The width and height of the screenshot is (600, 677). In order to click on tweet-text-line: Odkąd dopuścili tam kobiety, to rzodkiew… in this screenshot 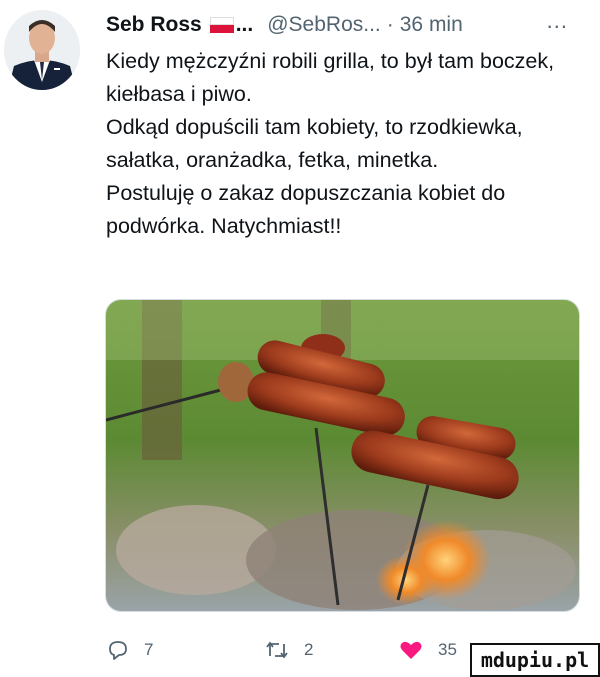, I will do `click(314, 143)`.